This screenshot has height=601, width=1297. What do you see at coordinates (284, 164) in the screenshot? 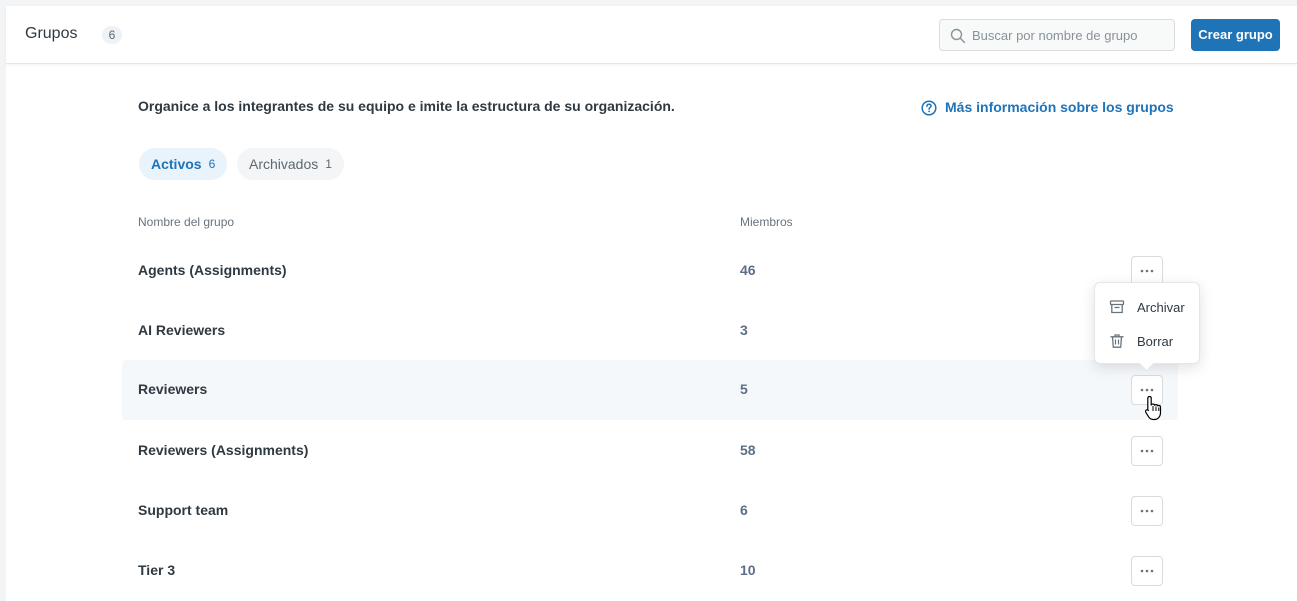
I see `tab-archived-label: Archivados` at bounding box center [284, 164].